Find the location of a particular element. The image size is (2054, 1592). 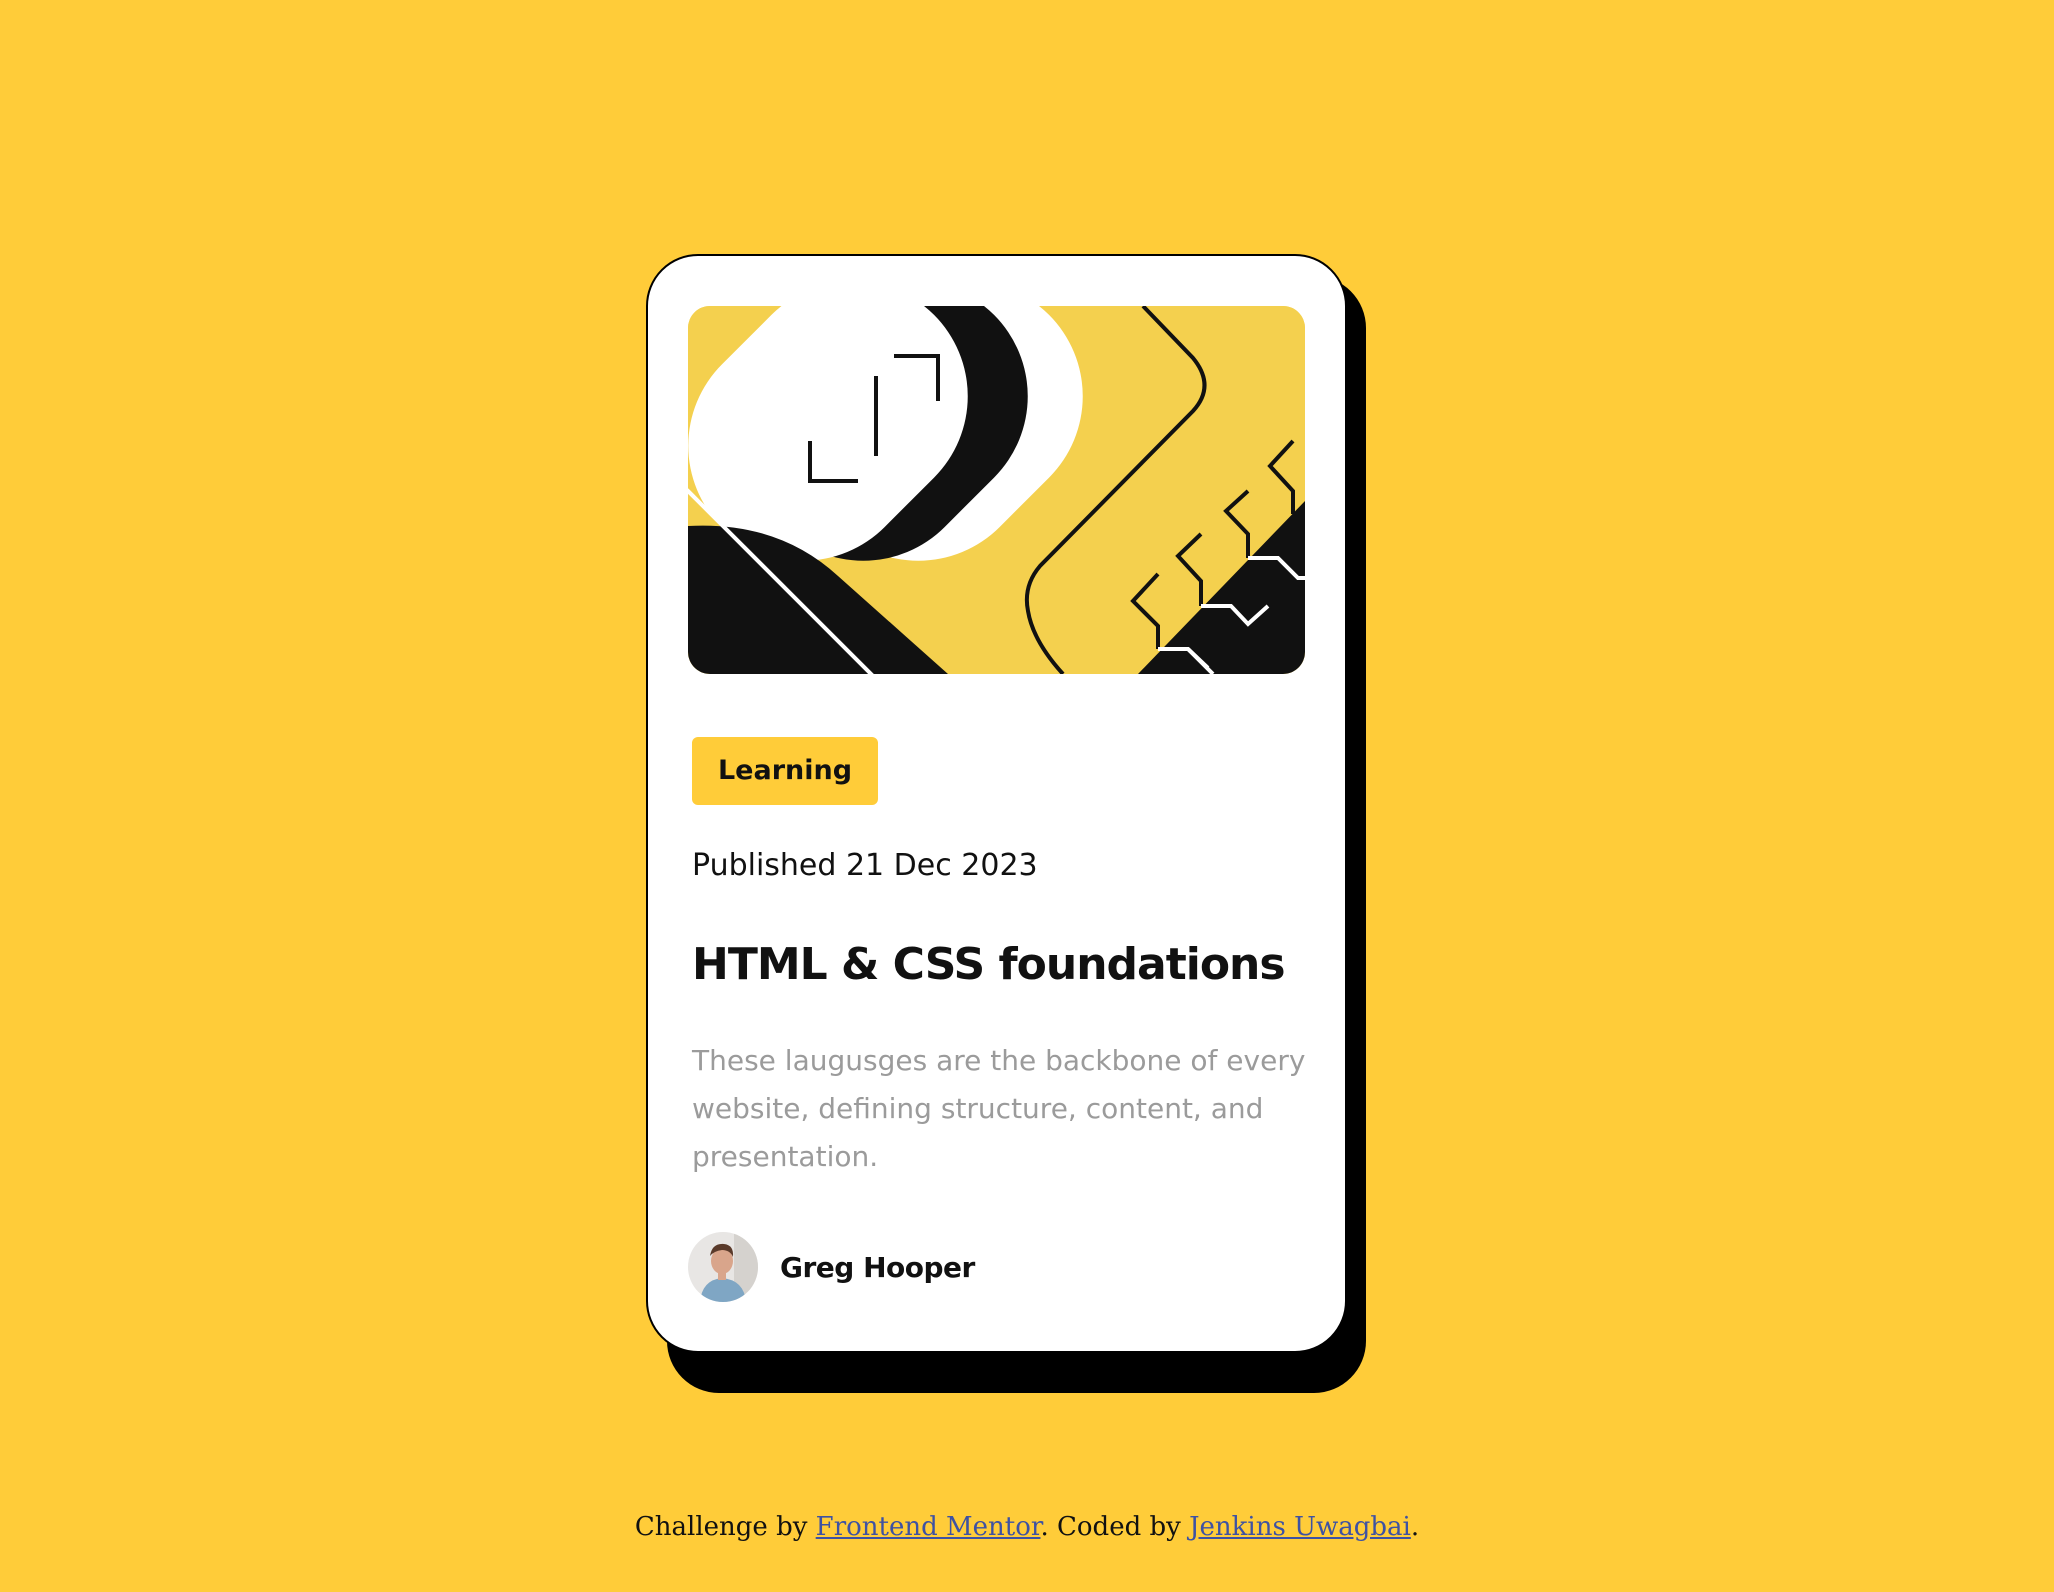

author: Greg Hooper is located at coordinates (831, 1267).